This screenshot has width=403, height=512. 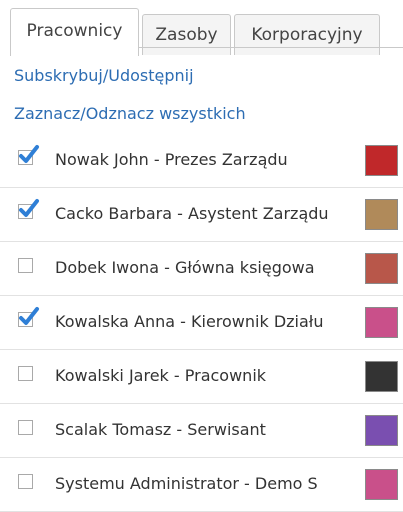 I want to click on list-item: Cacko Barbara - Asystent Zarządu, so click(x=201, y=215).